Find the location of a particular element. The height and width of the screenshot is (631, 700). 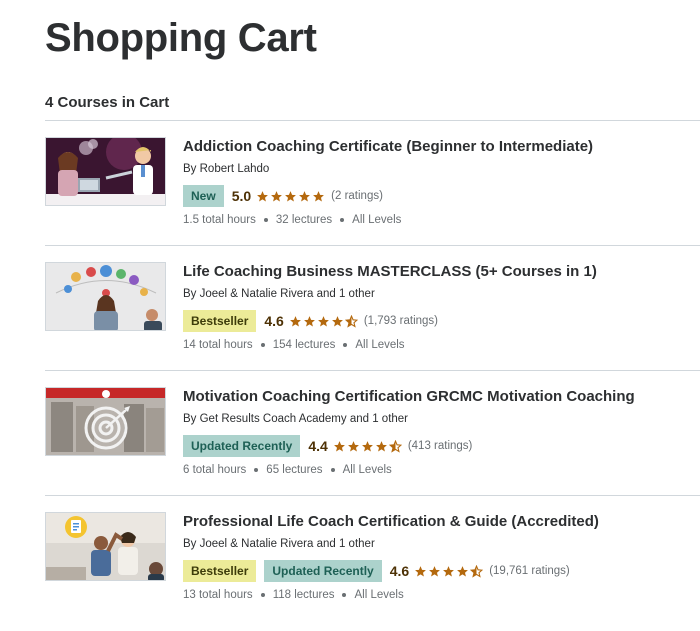

rating-value: 5.0 is located at coordinates (241, 196).